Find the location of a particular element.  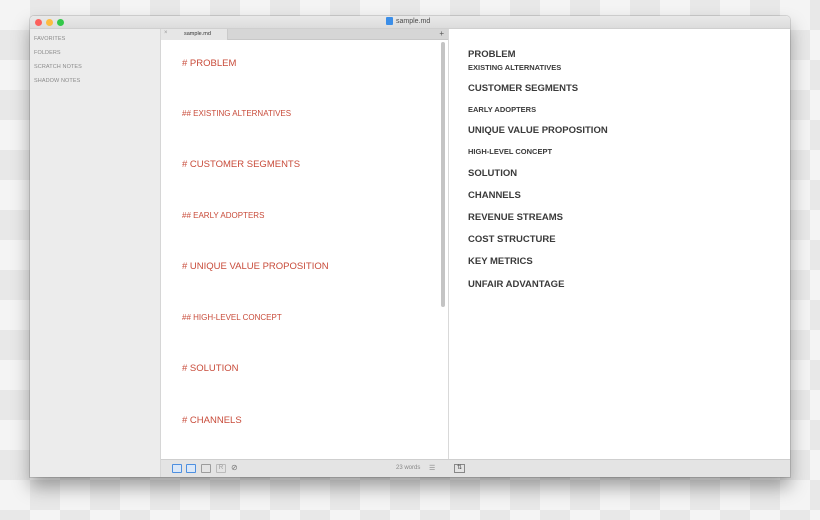

preview-heading: EXISTING ALTERNATIVES is located at coordinates (515, 67).